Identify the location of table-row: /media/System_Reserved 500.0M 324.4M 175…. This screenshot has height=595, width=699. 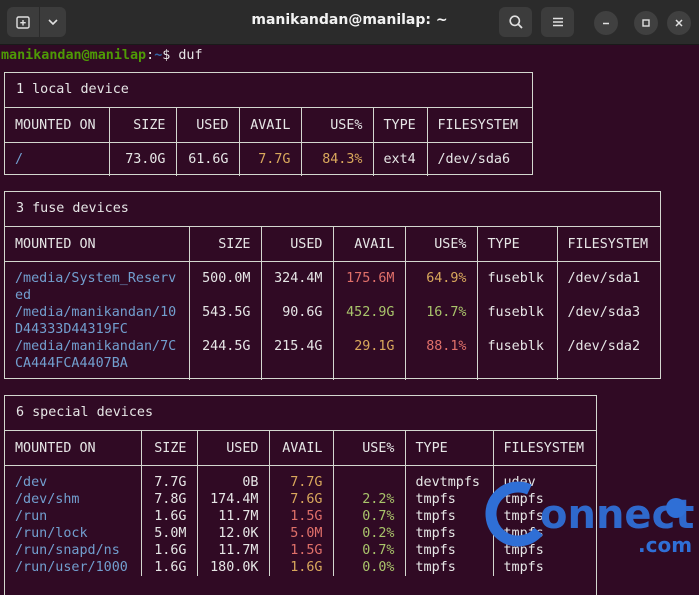
(332, 282).